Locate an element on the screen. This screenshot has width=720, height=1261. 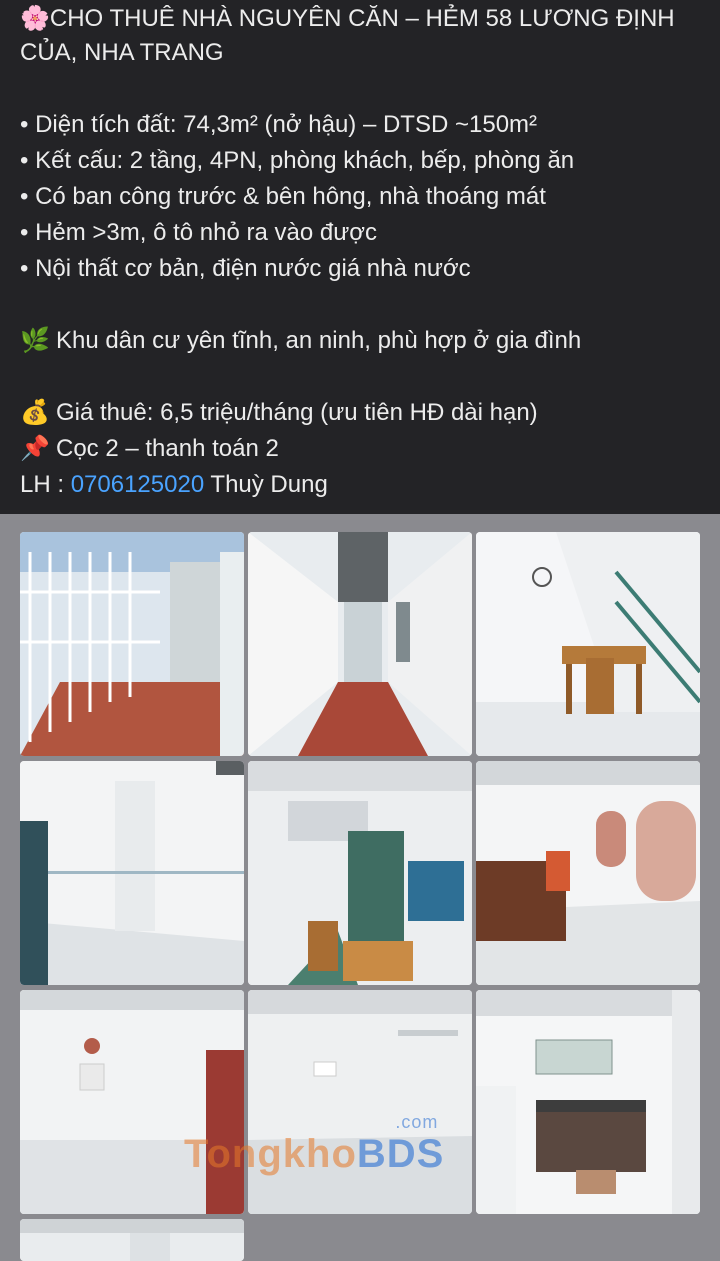
phone-link: 0706125020 is located at coordinates (137, 484).